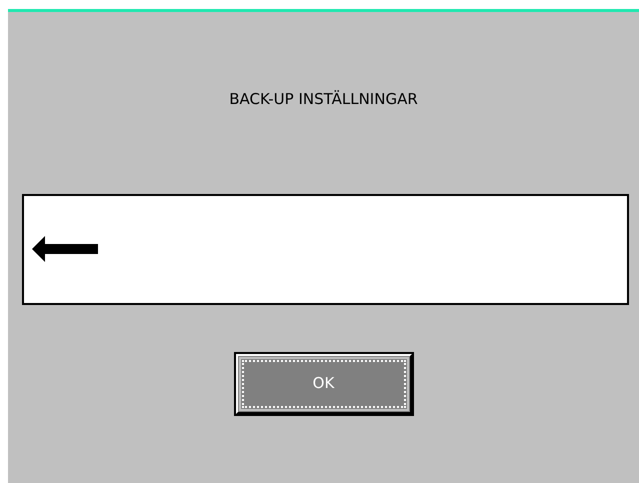  I want to click on back-arrow-icon, so click(65, 249).